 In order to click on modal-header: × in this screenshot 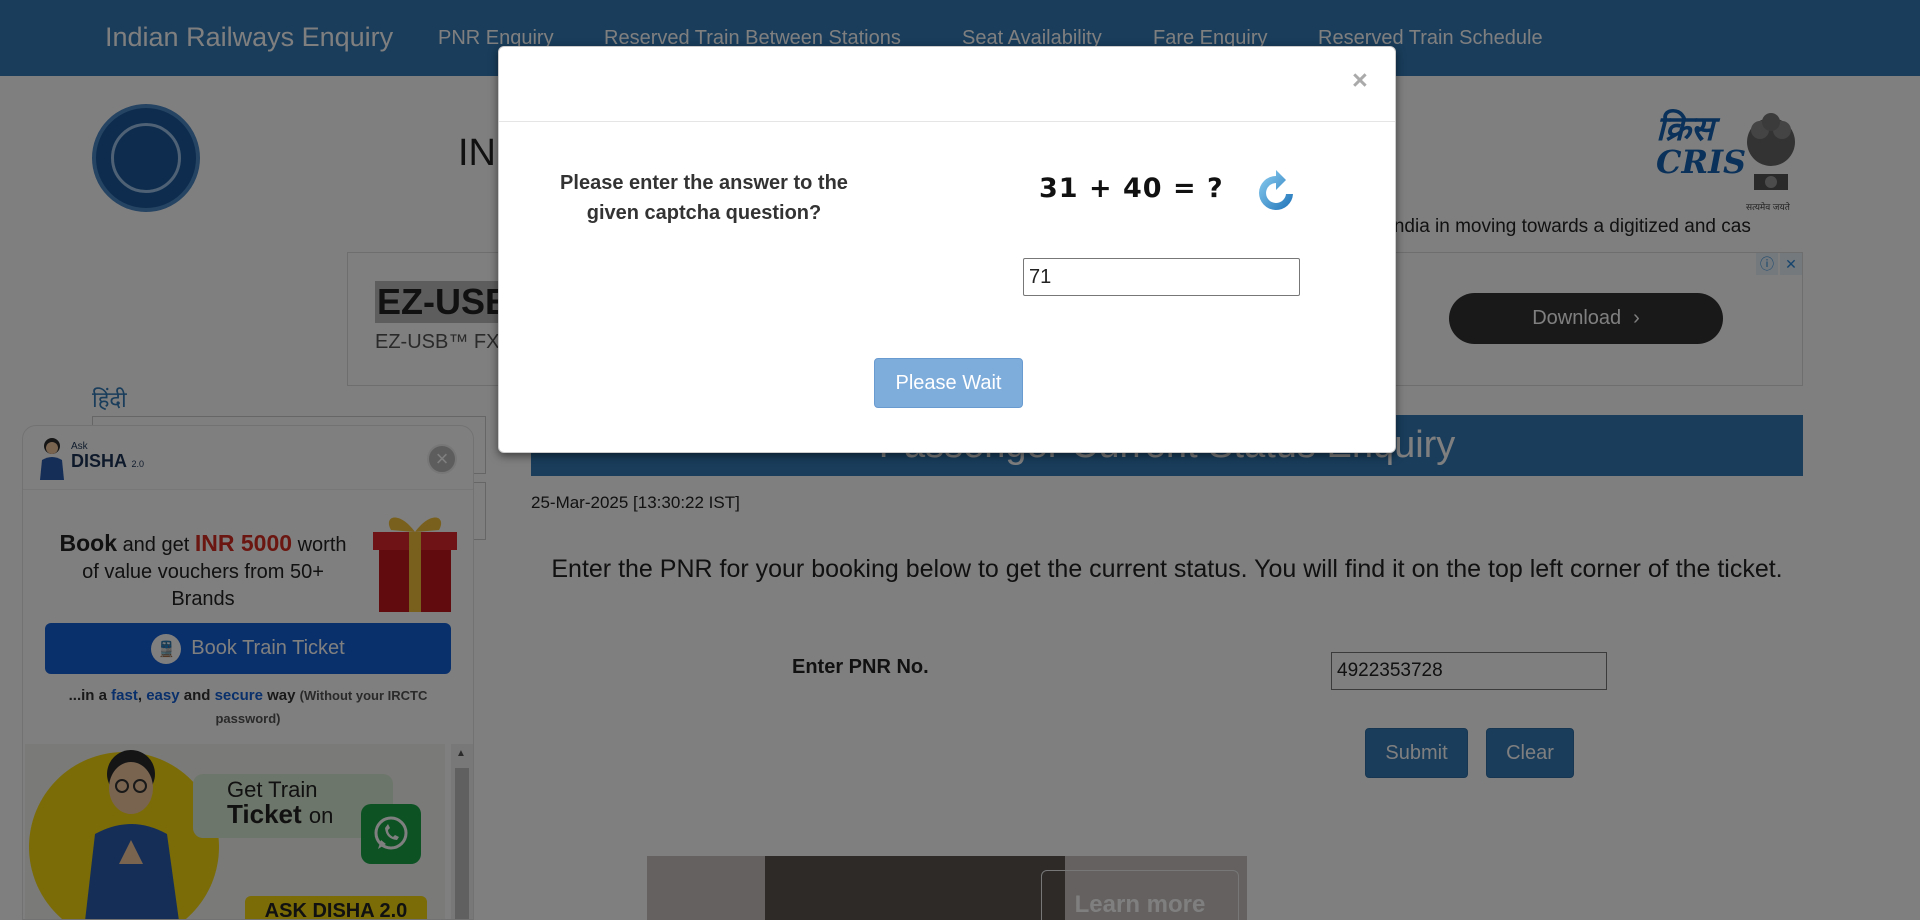, I will do `click(947, 84)`.